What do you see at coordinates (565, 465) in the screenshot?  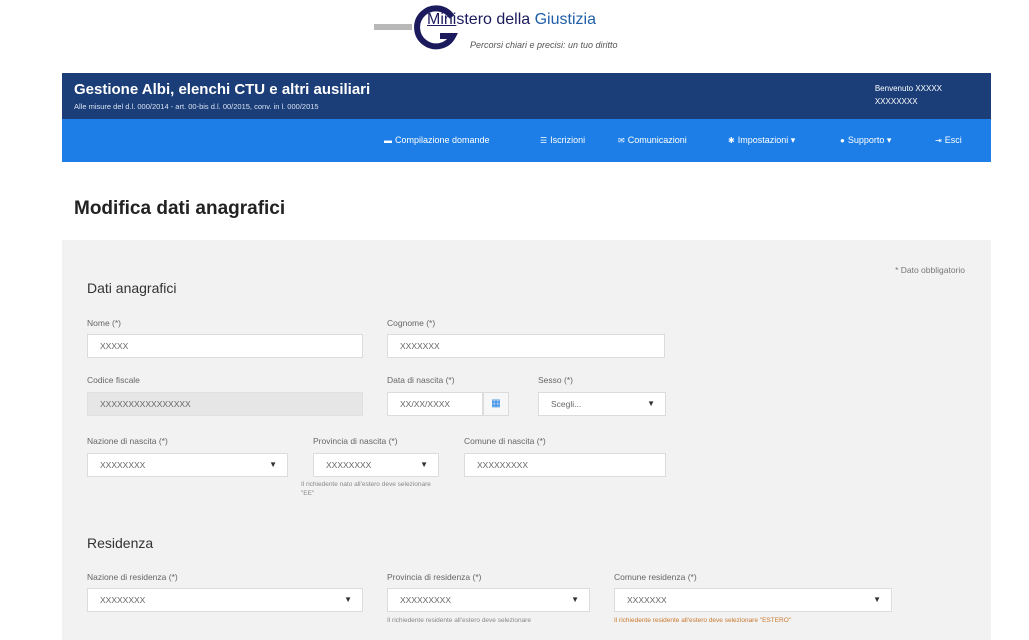 I see `comune-nascita-field: XXXXXXXXX` at bounding box center [565, 465].